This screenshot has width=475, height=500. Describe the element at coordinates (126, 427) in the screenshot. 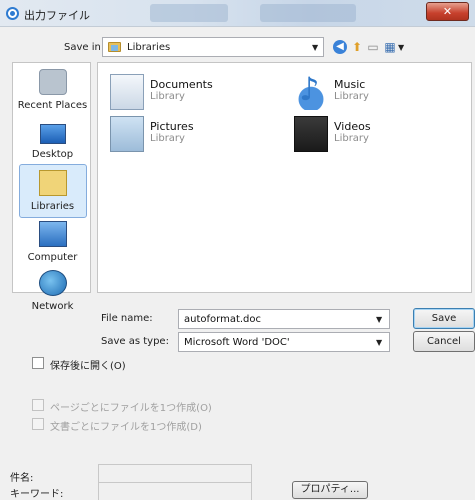

I see `file-per-document-label: 文書ごとにファイルを1つ作成(D)` at that location.